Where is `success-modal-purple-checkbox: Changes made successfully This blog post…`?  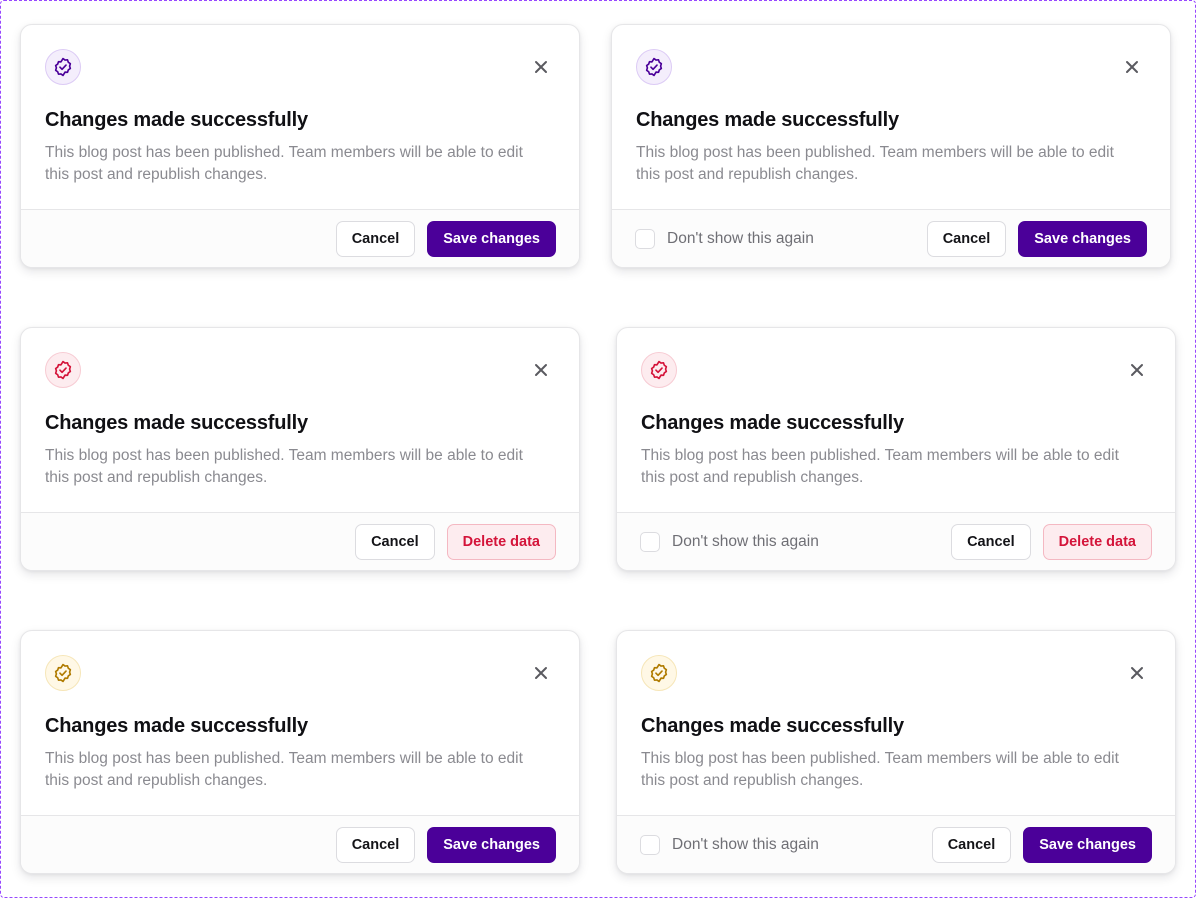
success-modal-purple-checkbox: Changes made successfully This blog post… is located at coordinates (891, 146).